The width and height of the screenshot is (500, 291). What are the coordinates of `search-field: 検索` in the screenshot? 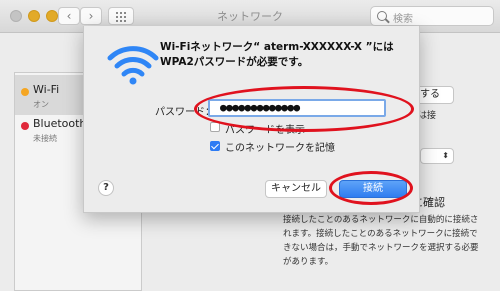 It's located at (432, 16).